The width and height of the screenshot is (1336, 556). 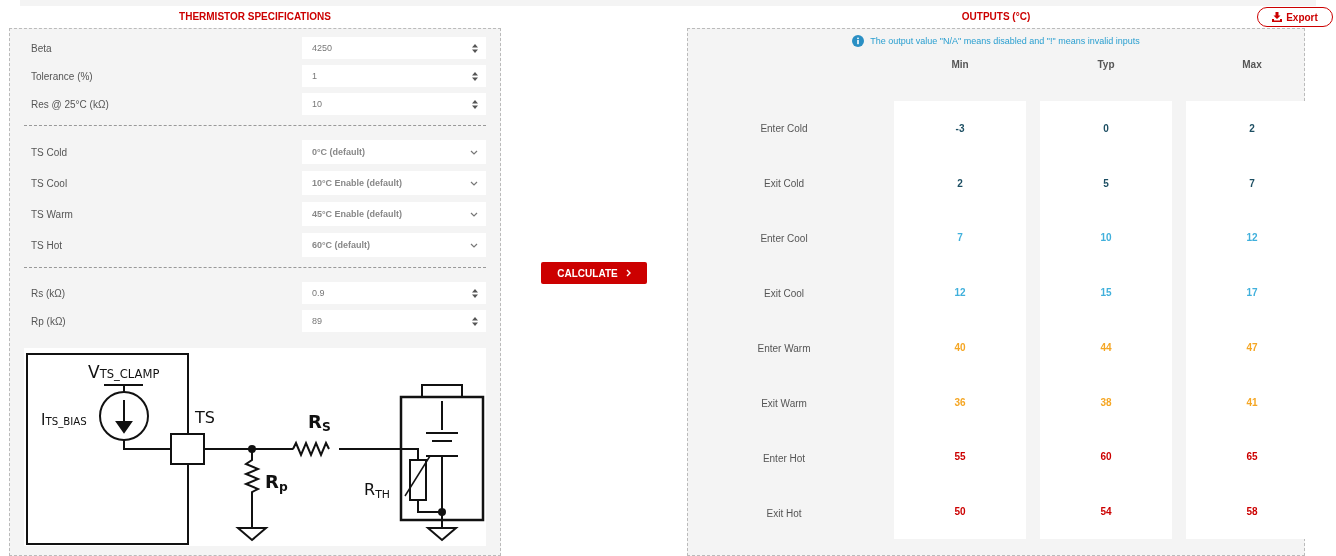 What do you see at coordinates (960, 457) in the screenshot?
I see `output-value: 55` at bounding box center [960, 457].